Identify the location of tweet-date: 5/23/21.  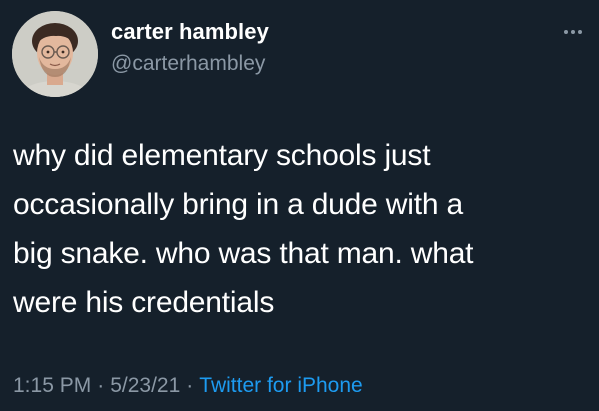
(145, 385).